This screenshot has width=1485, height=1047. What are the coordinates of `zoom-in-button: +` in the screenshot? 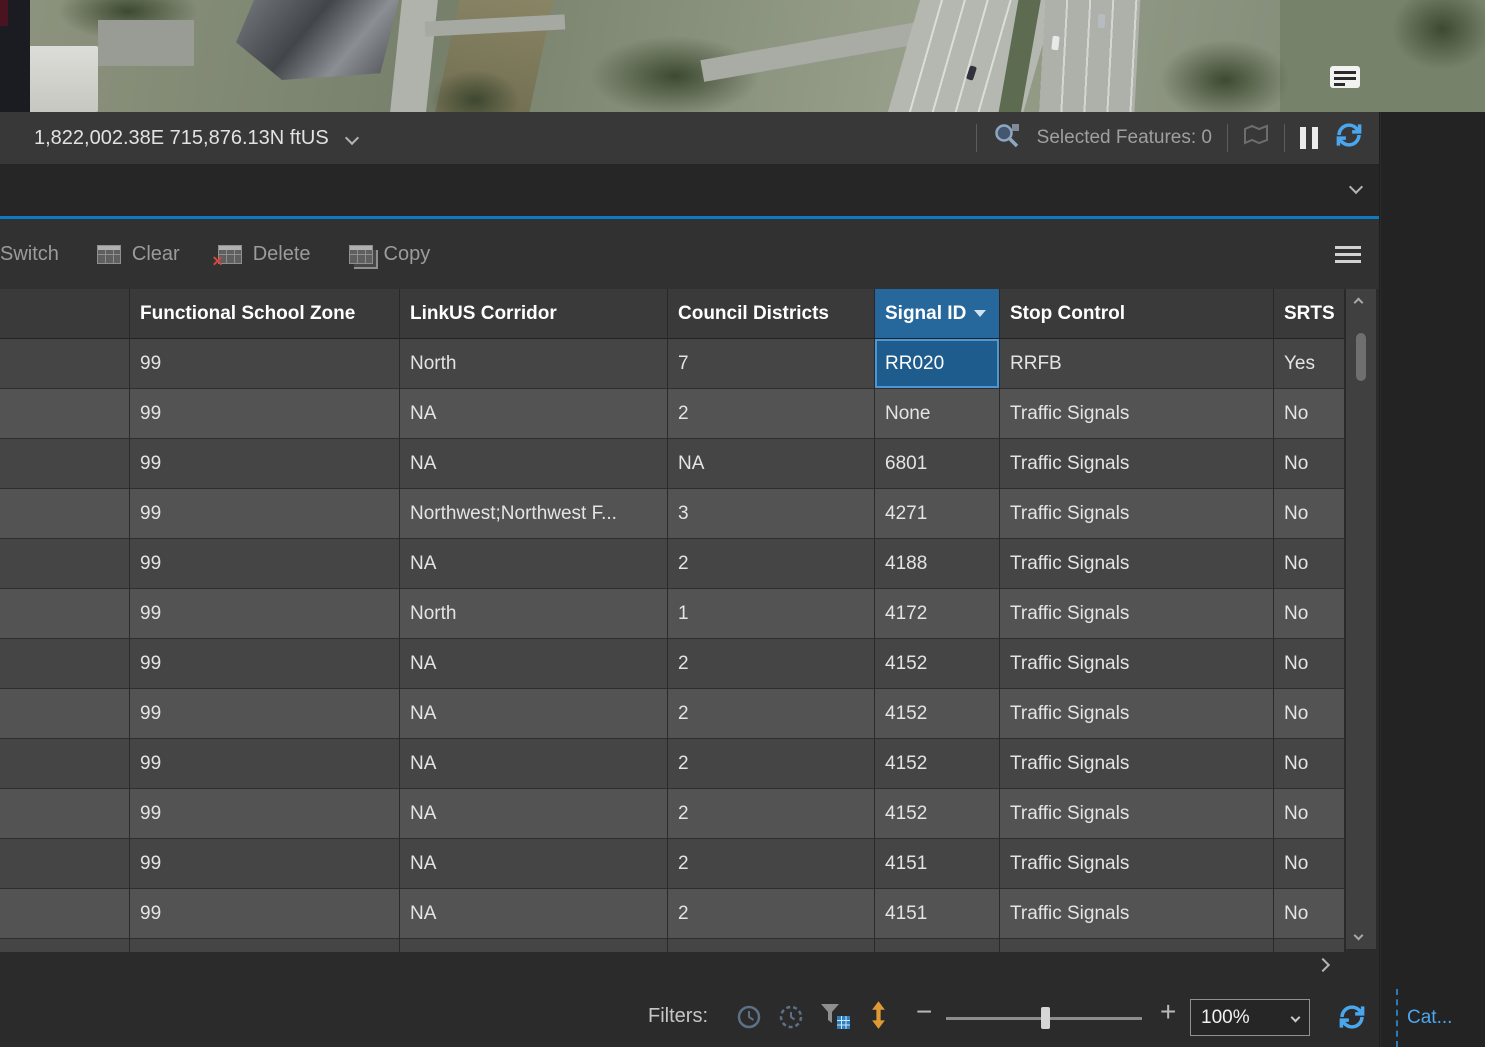 It's located at (1168, 1012).